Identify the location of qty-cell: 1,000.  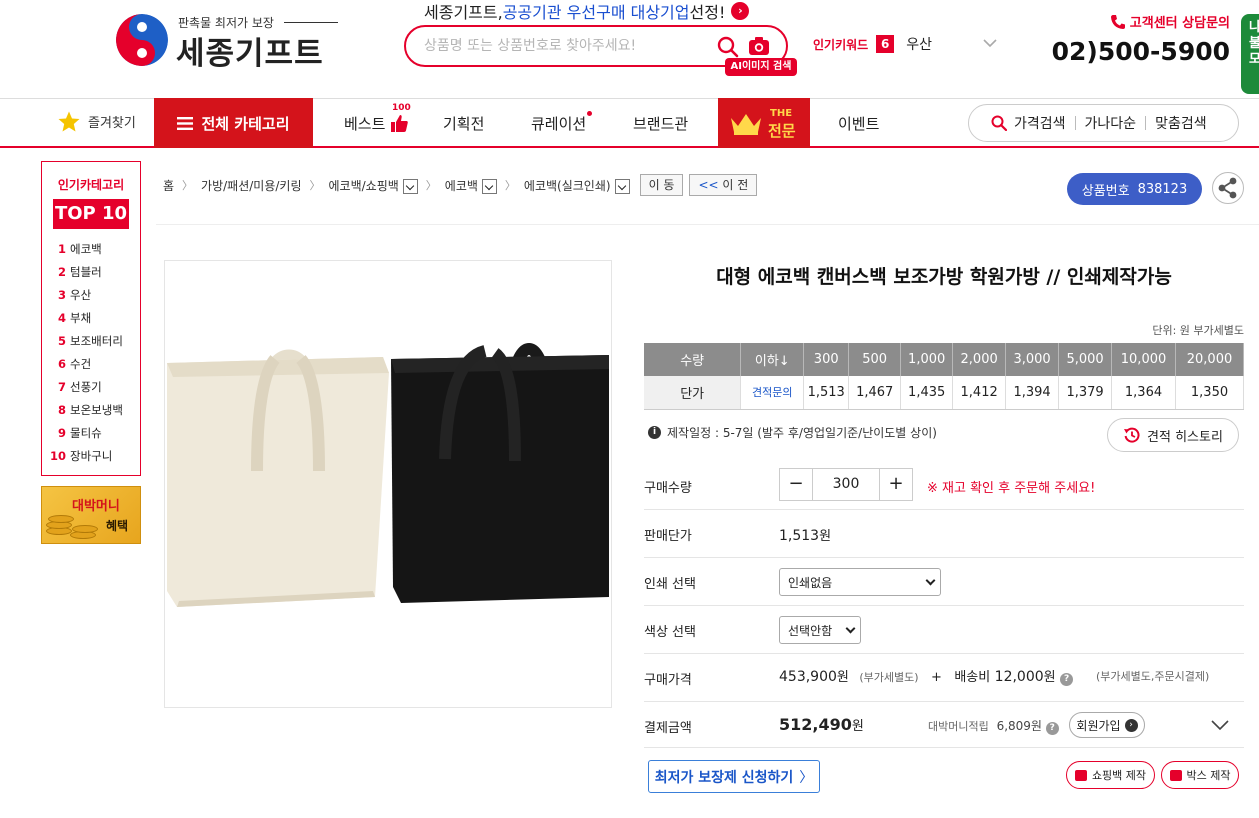
(927, 359).